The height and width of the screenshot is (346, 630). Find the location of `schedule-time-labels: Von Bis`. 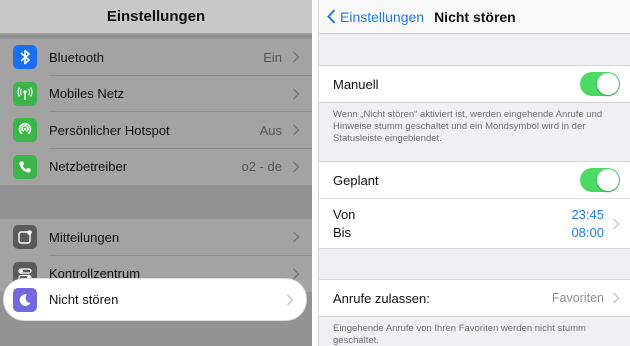

schedule-time-labels: Von Bis is located at coordinates (452, 224).